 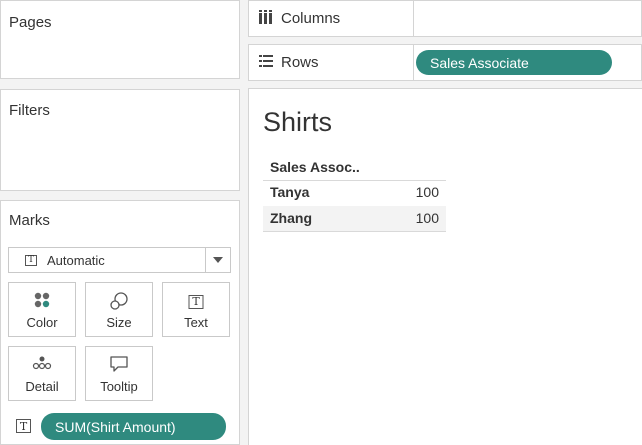 What do you see at coordinates (311, 18) in the screenshot?
I see `columns-label: Columns` at bounding box center [311, 18].